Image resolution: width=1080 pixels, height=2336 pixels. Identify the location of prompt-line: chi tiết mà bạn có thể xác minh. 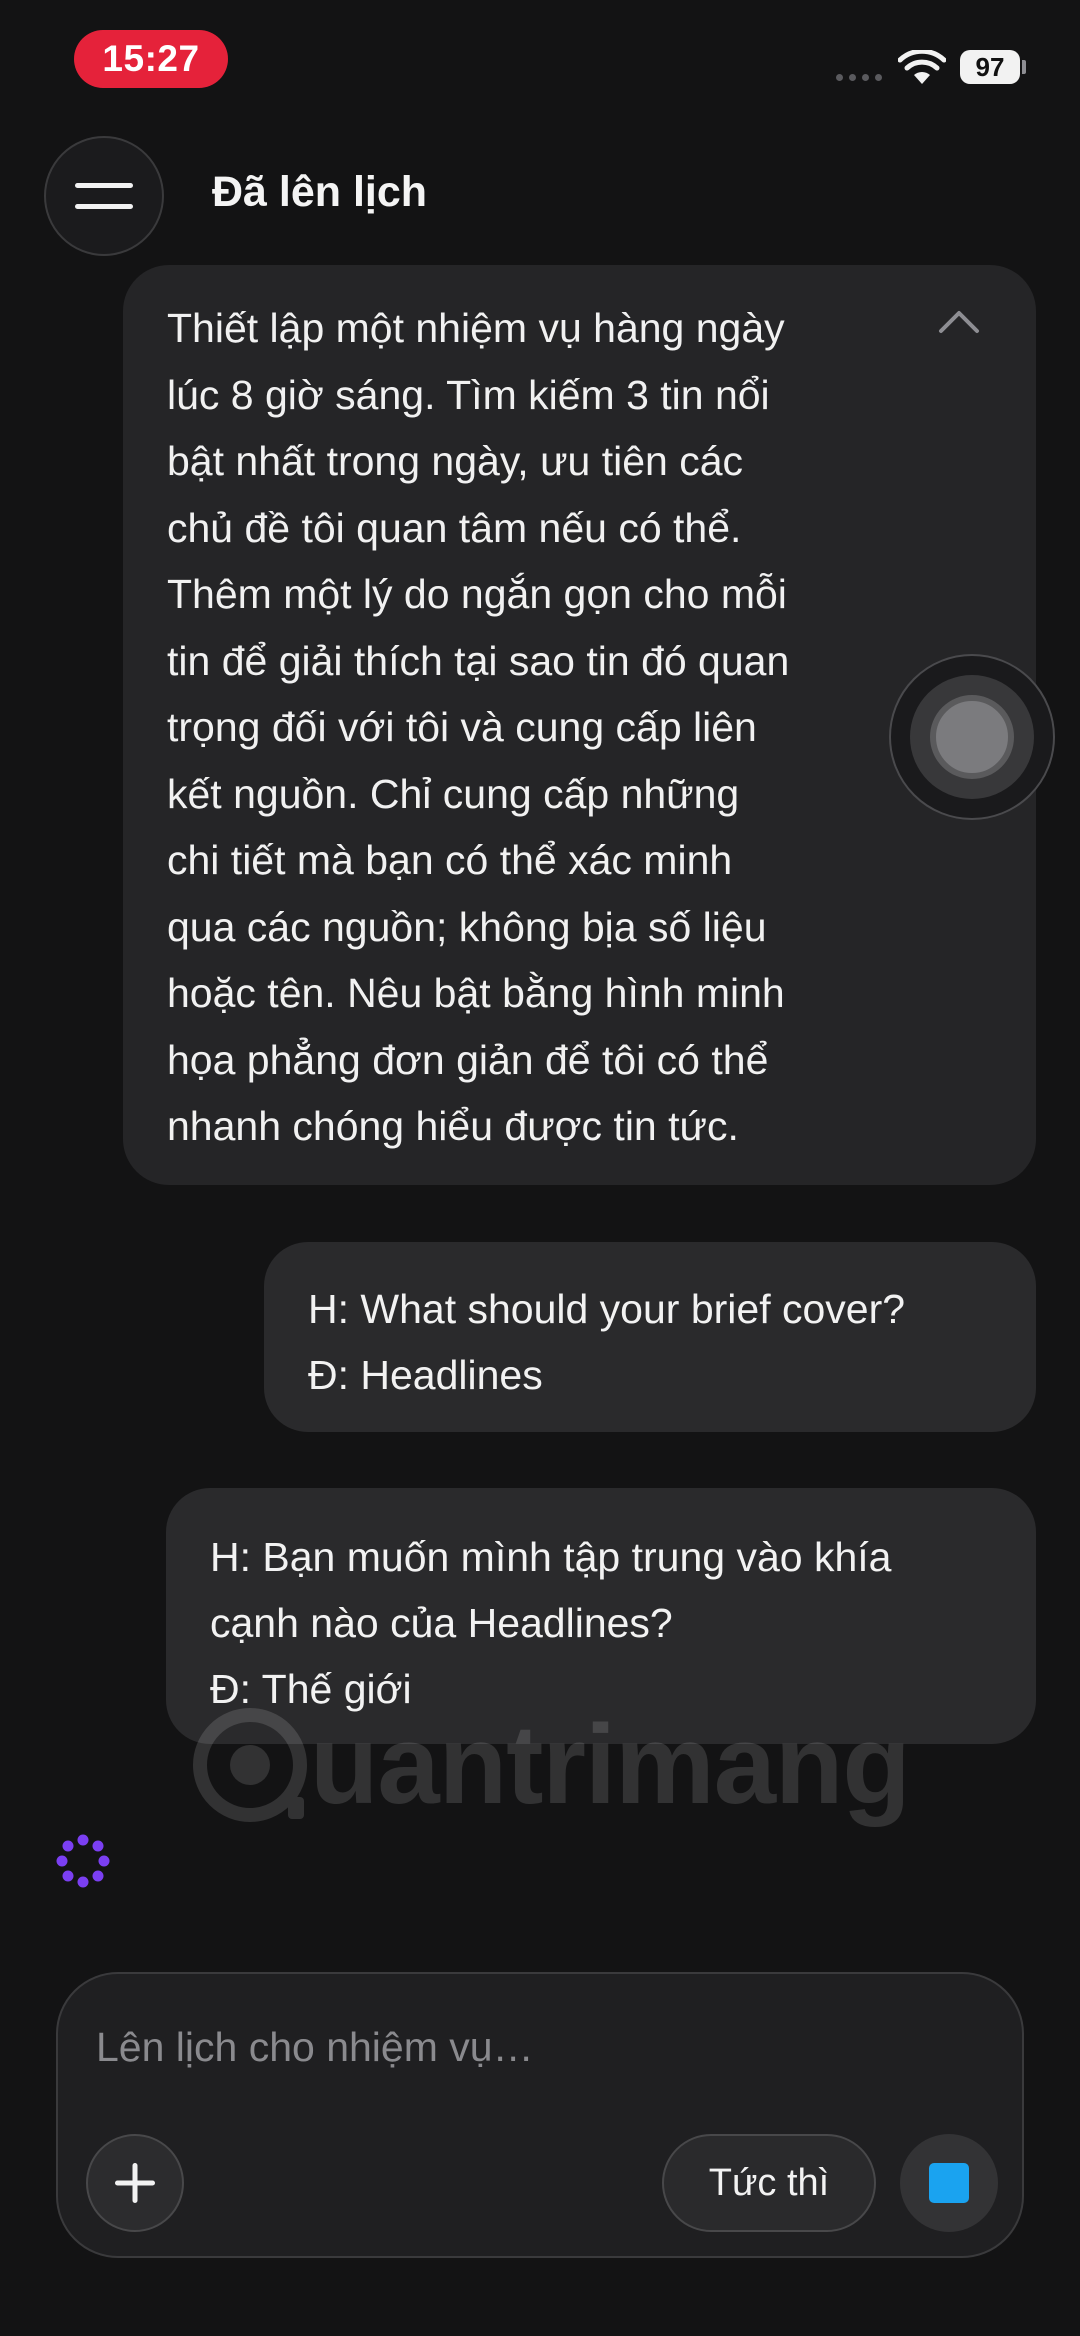
(450, 860).